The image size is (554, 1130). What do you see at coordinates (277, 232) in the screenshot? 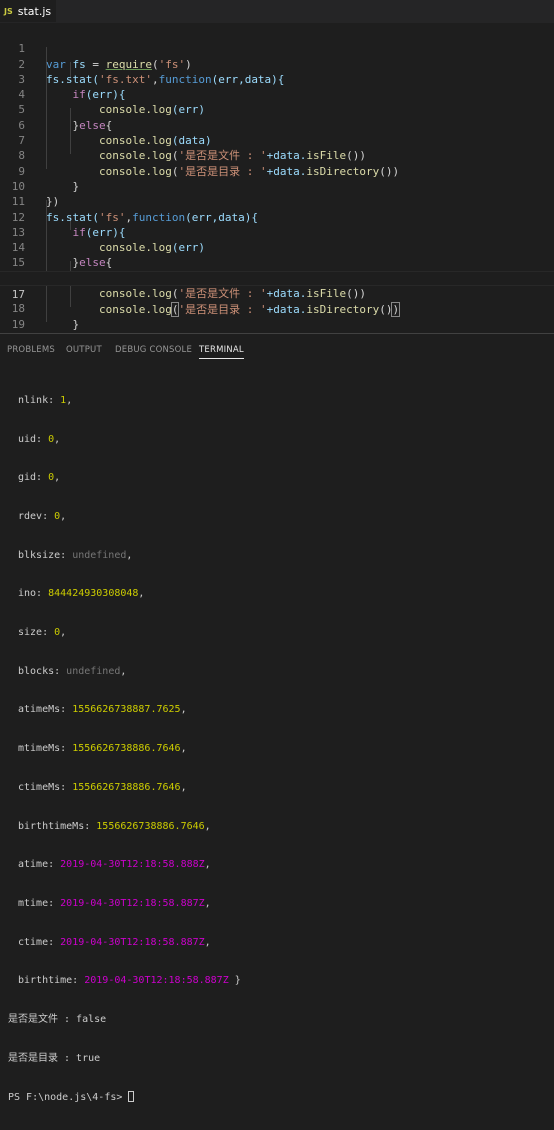
I see `code-line: 13 console.log(err)` at bounding box center [277, 232].